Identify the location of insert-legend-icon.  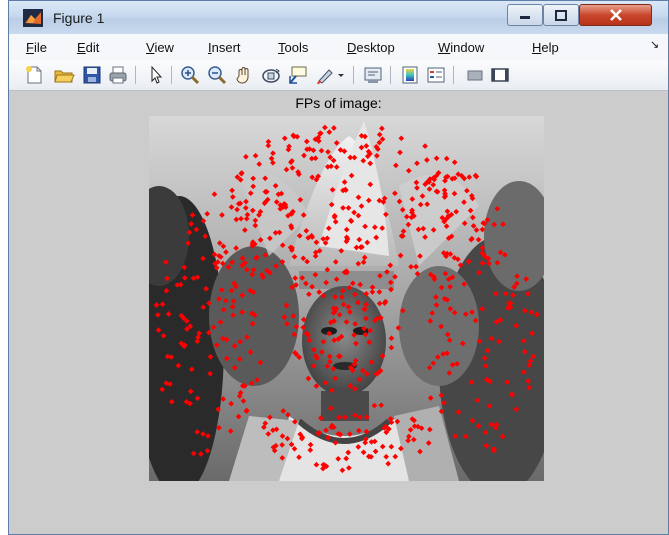
(436, 75).